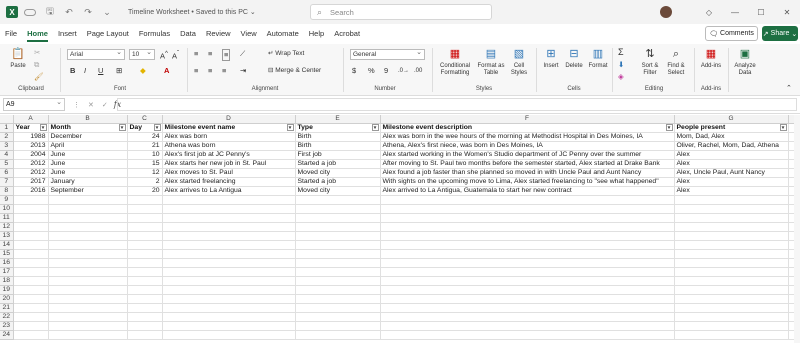 Image resolution: width=800 pixels, height=343 pixels. What do you see at coordinates (229, 182) in the screenshot?
I see `cell: Alex started freelancing` at bounding box center [229, 182].